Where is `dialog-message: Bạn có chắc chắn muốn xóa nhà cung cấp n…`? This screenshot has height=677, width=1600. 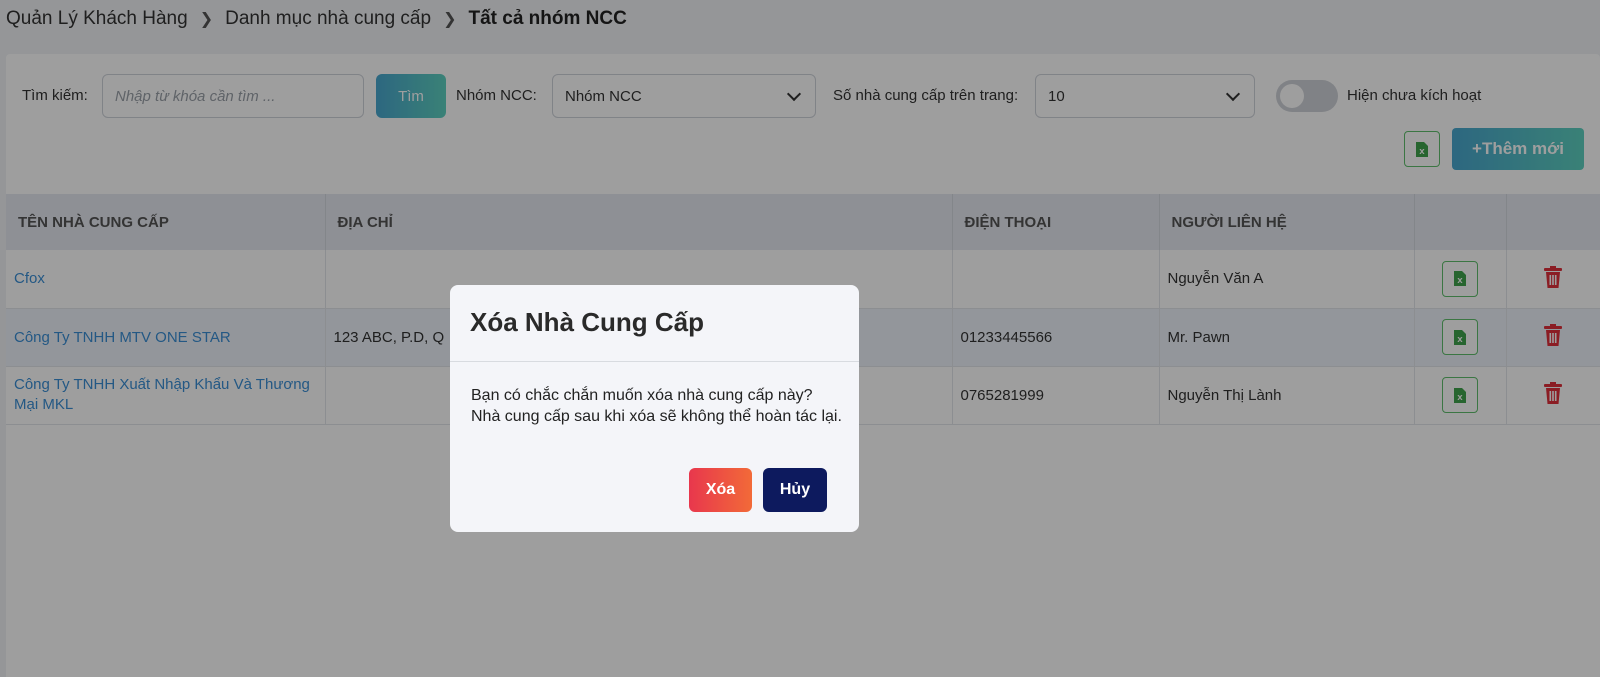 dialog-message: Bạn có chắc chắn muốn xóa nhà cung cấp n… is located at coordinates (658, 406).